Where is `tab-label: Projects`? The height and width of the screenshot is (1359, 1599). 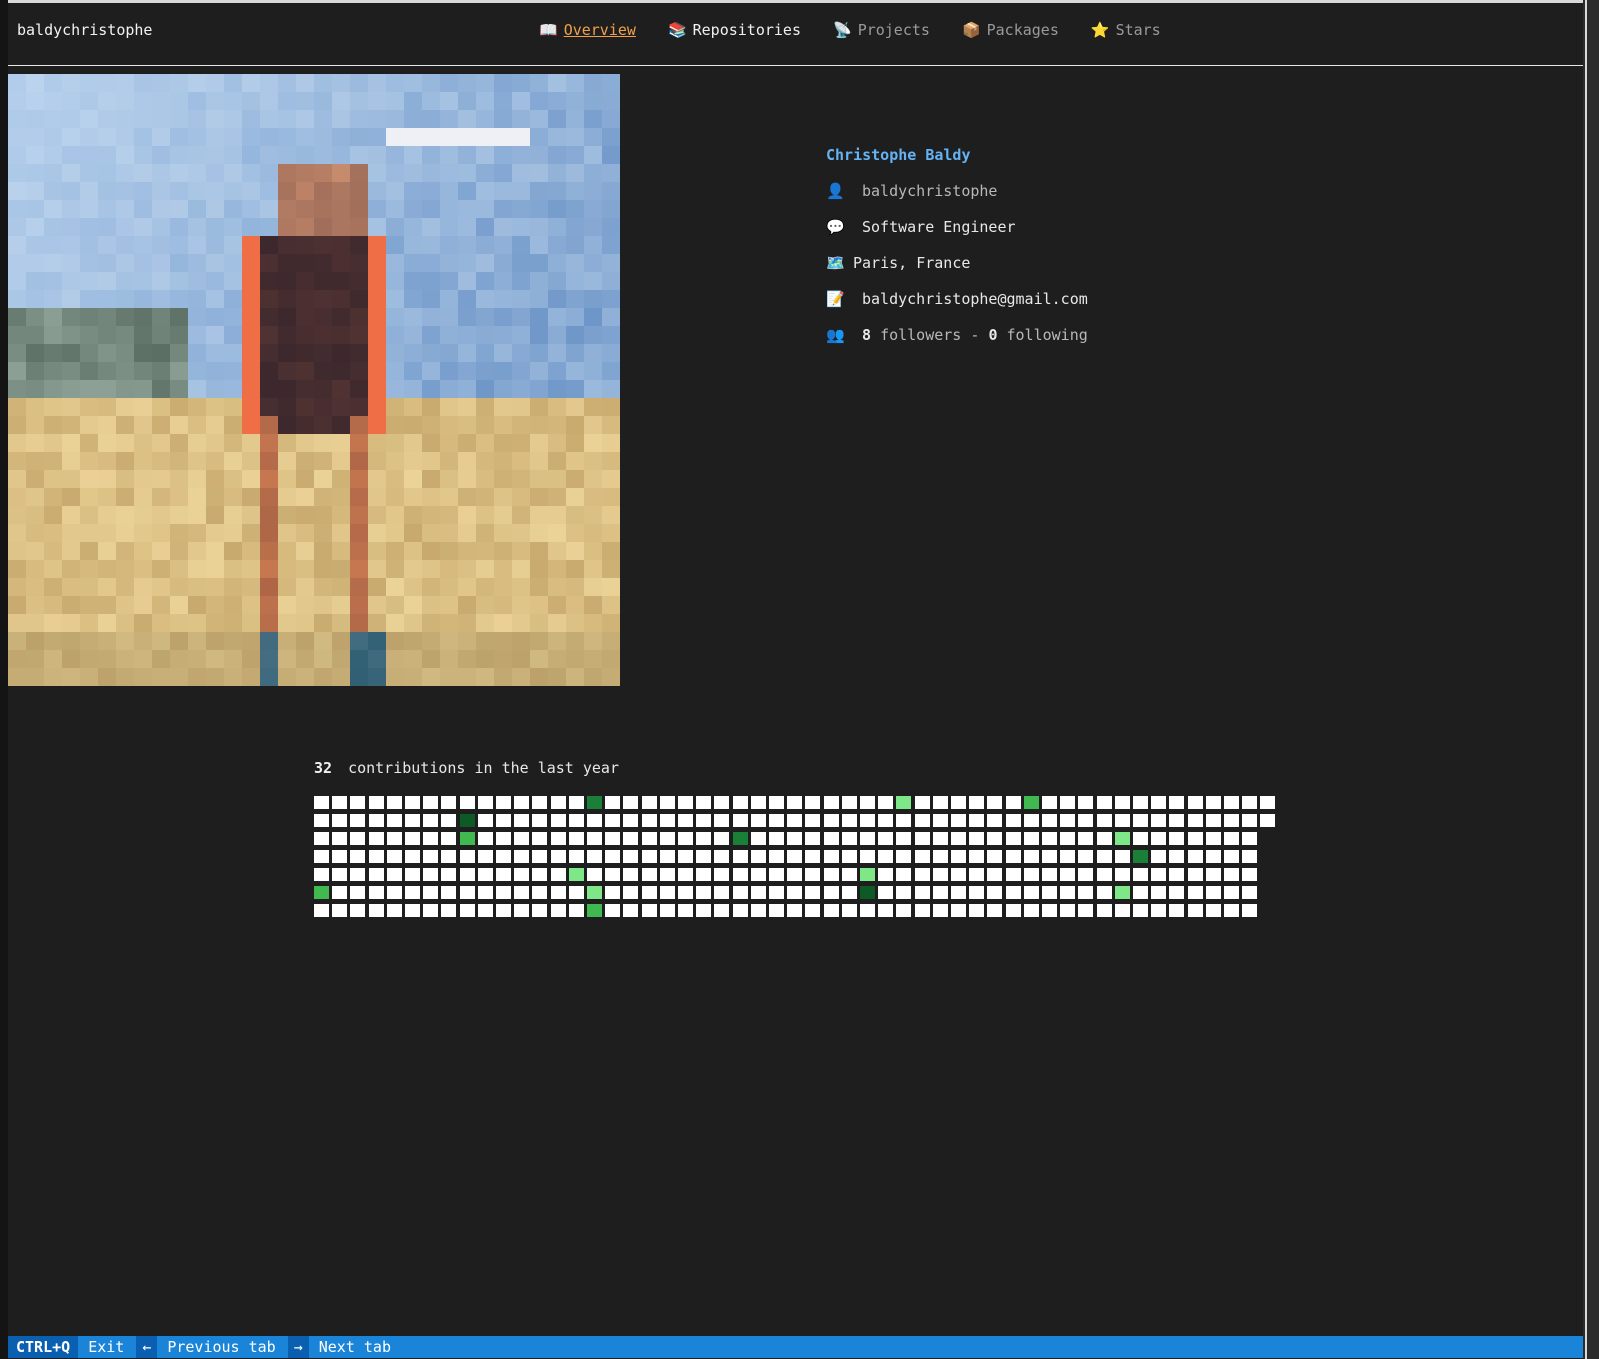
tab-label: Projects is located at coordinates (893, 30).